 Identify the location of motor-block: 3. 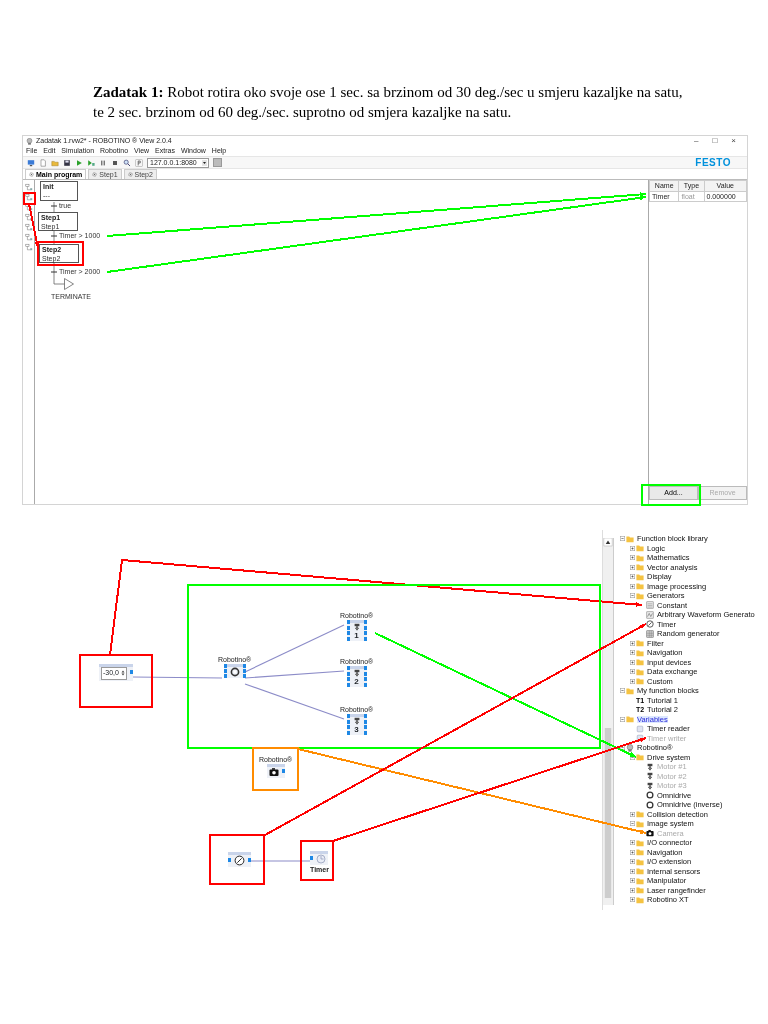
(356, 724).